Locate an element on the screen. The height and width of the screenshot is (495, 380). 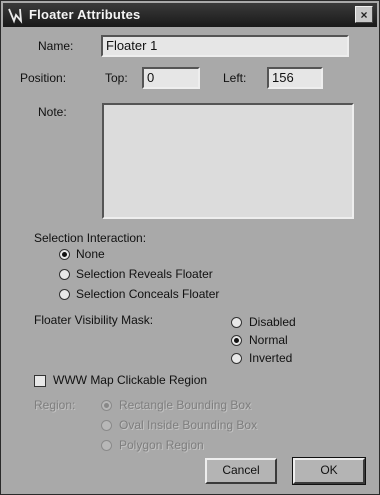
position-label: Position: is located at coordinates (43, 78).